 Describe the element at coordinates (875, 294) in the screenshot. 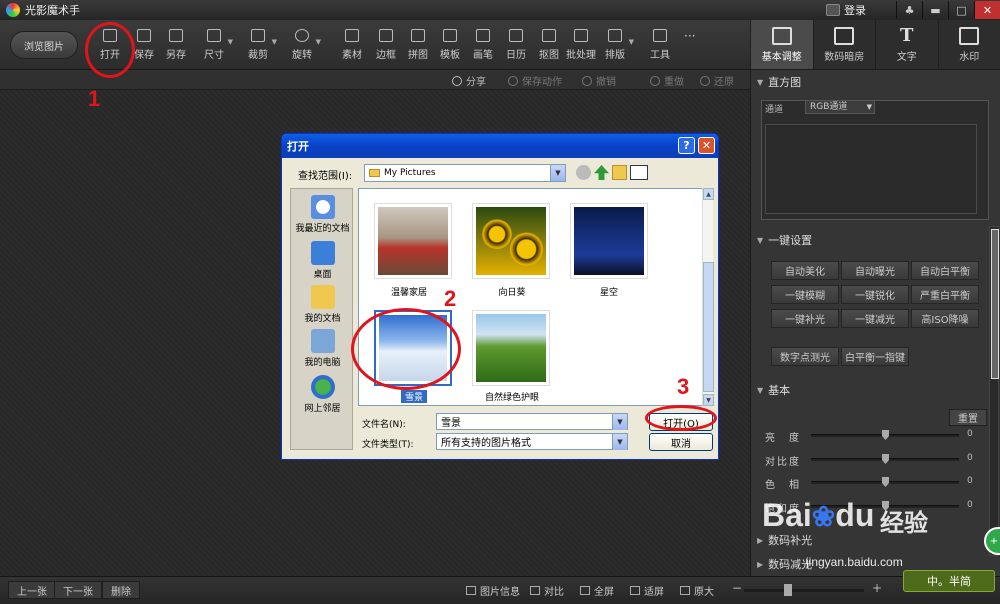

I see `one-click-sharpen-button: 一键锐化` at that location.